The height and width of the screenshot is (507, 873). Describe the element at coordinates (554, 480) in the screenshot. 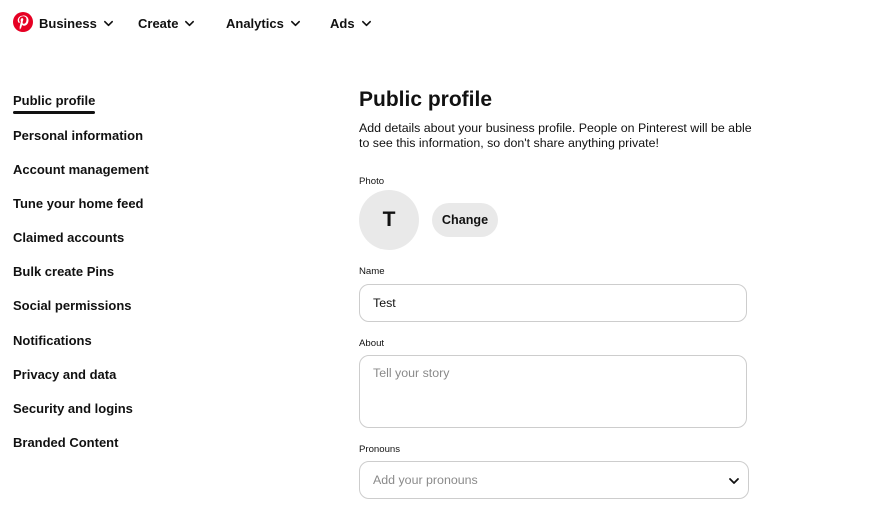

I see `pronouns-select: Add your pronouns` at that location.